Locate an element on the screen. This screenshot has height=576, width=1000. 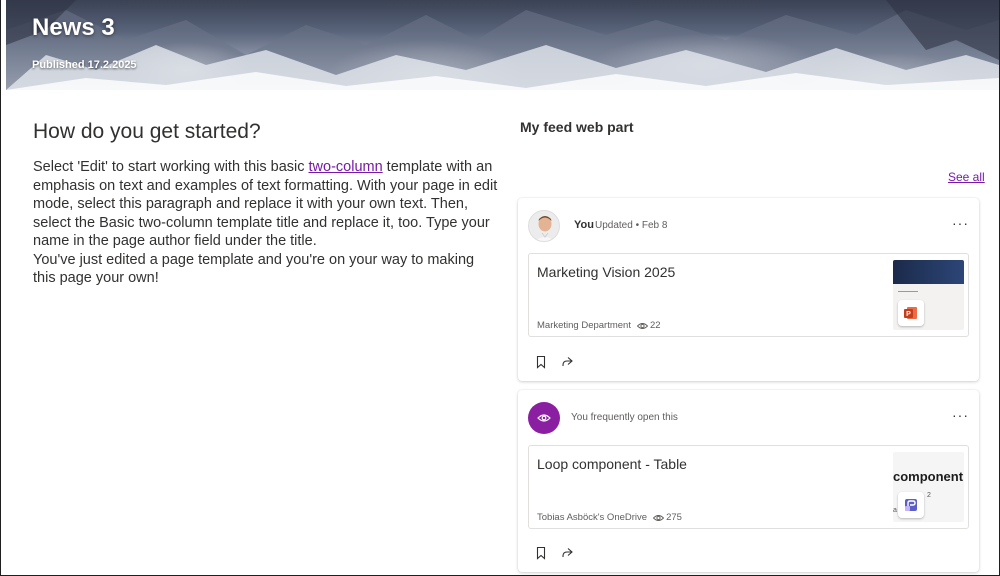
thumbnail-text: a is located at coordinates (895, 510).